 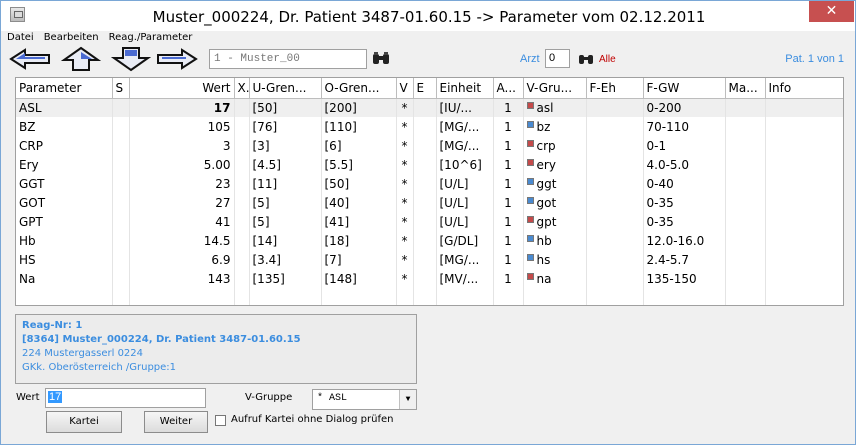 What do you see at coordinates (405, 88) in the screenshot?
I see `column-header: V` at bounding box center [405, 88].